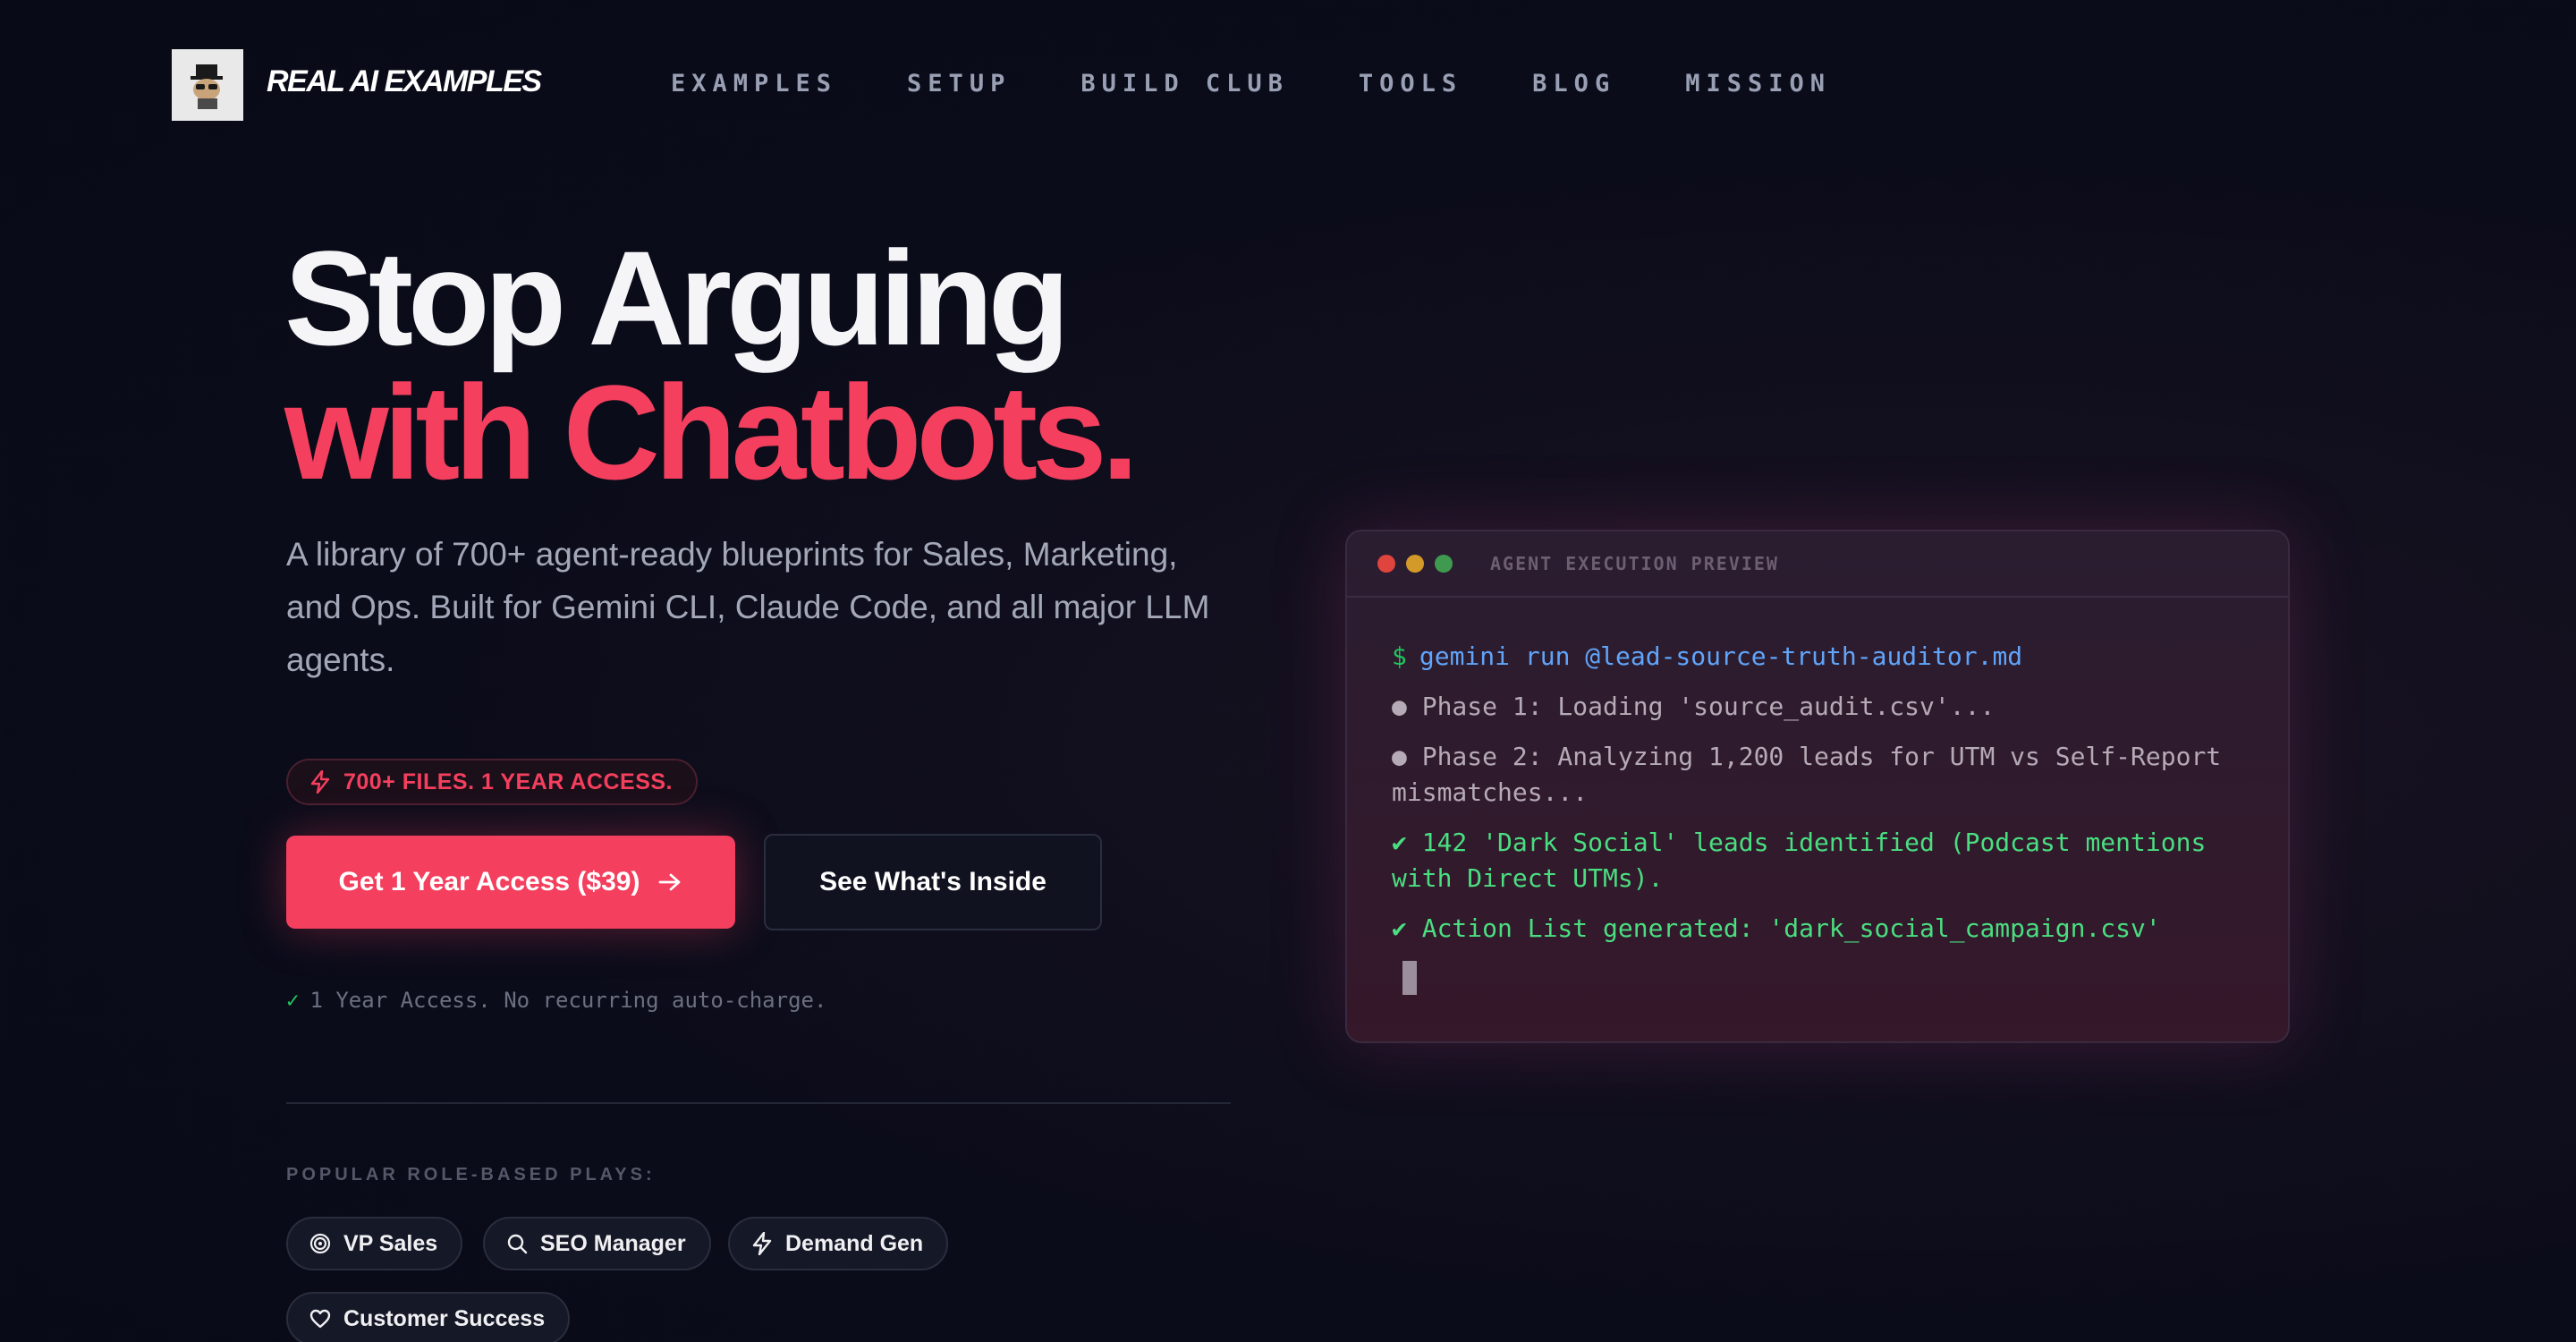 Image resolution: width=2576 pixels, height=1342 pixels. What do you see at coordinates (1386, 564) in the screenshot?
I see `close-dot-icon` at bounding box center [1386, 564].